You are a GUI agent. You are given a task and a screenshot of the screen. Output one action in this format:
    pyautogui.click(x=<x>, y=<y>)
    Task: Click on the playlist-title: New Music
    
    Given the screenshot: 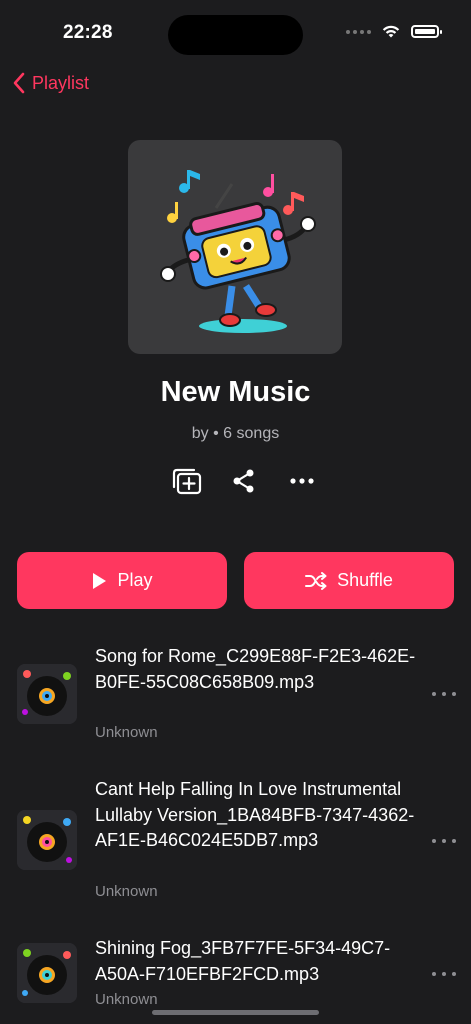 What is the action you would take?
    pyautogui.click(x=235, y=392)
    